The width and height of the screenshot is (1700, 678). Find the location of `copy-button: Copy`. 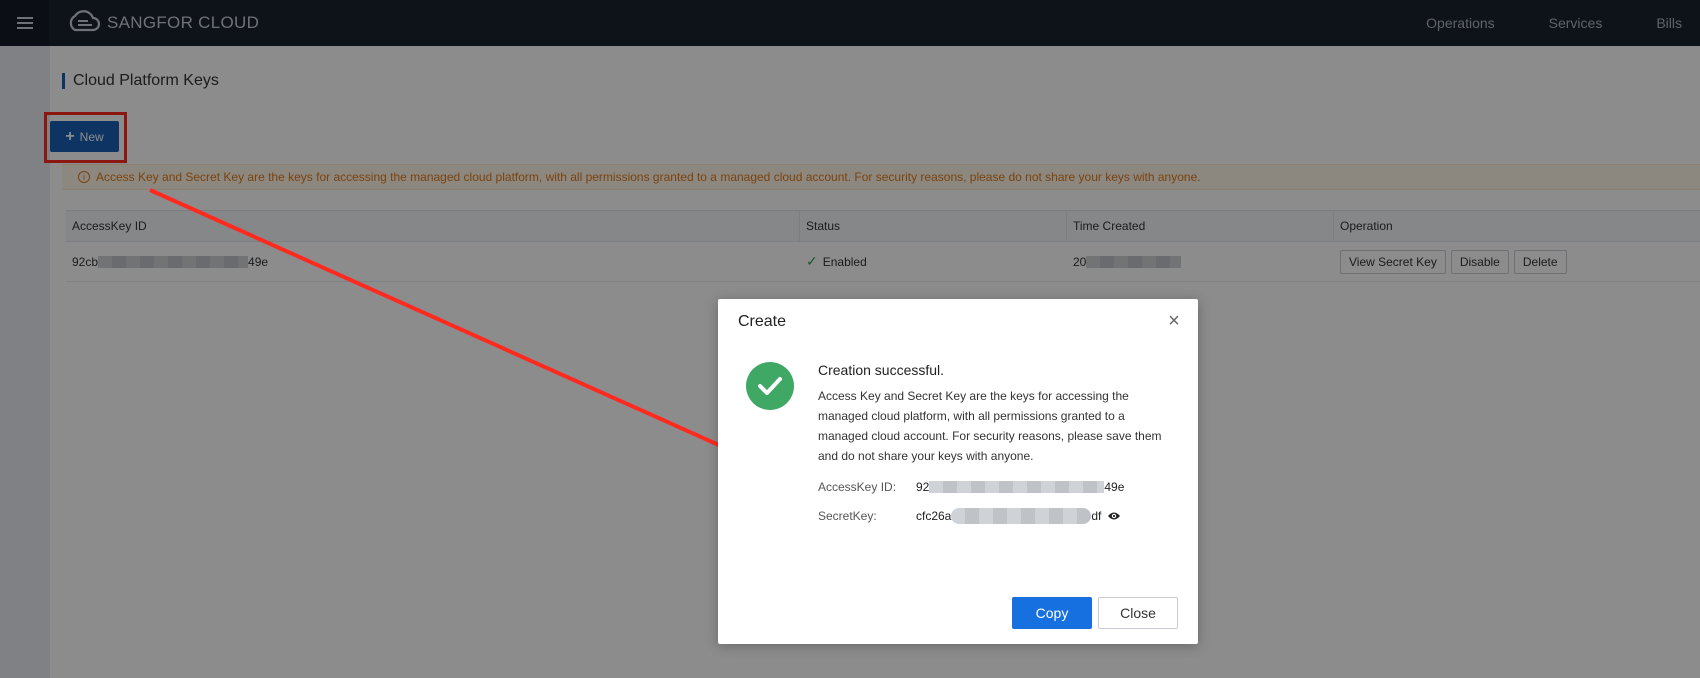

copy-button: Copy is located at coordinates (1052, 613).